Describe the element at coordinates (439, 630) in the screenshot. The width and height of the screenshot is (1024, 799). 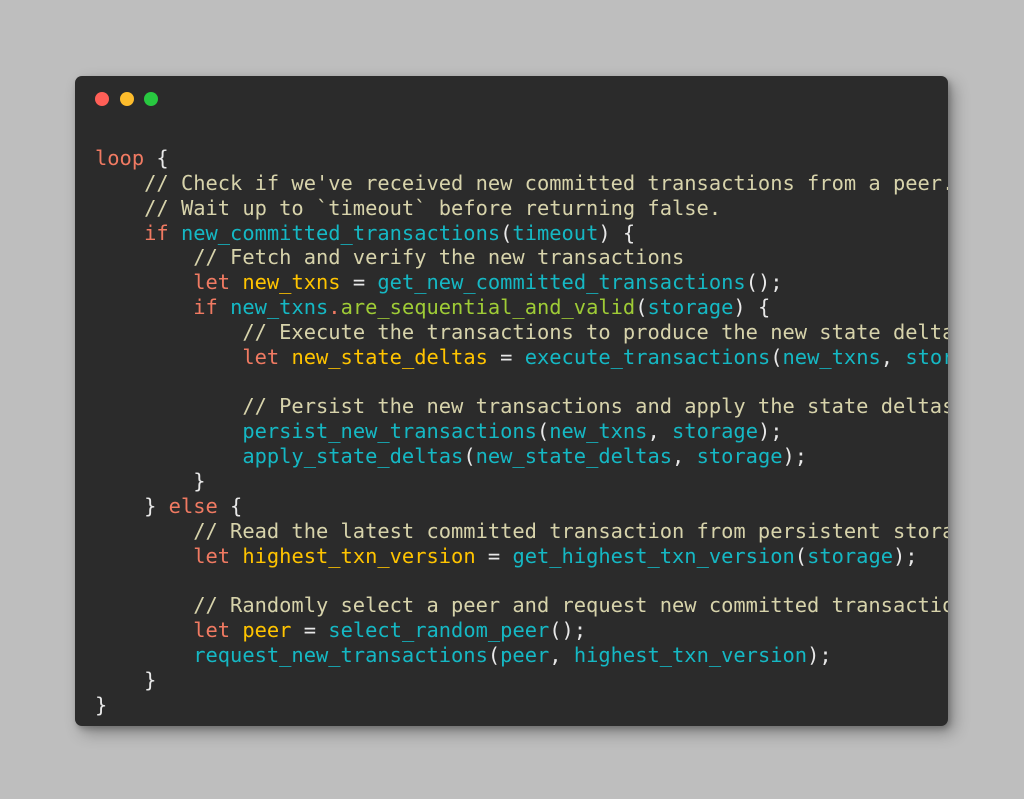
I see `code-token-fn: select_random_peer` at that location.